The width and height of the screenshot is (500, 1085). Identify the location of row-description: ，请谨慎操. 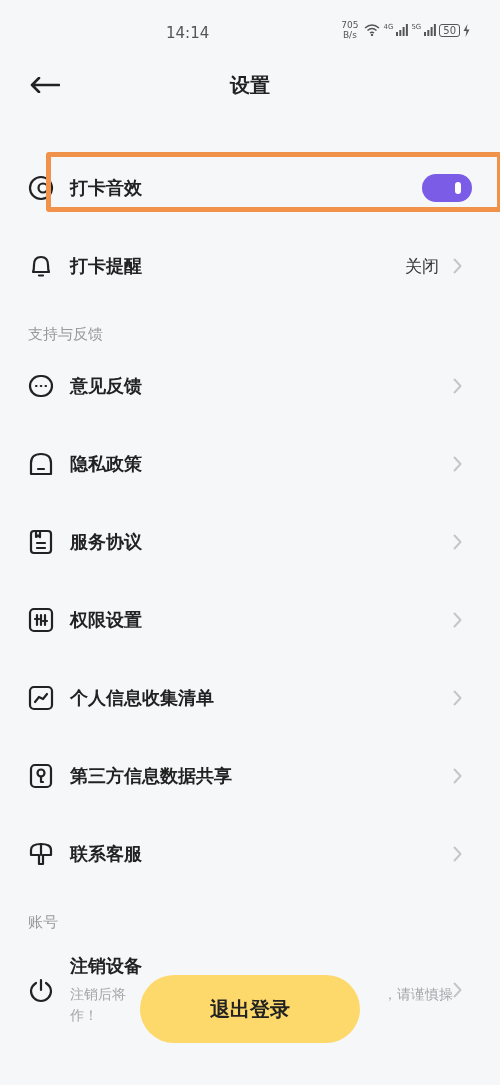
(418, 994).